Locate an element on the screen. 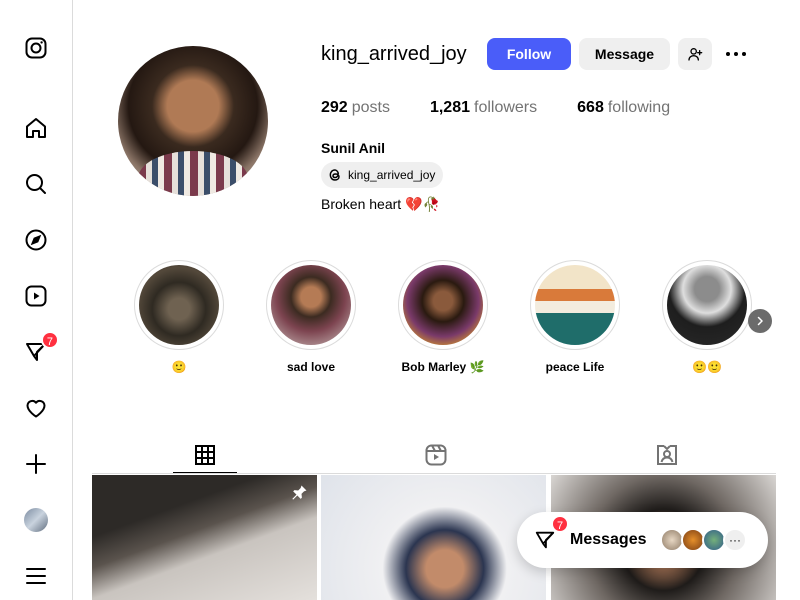  highlight-item: Bob Marley 🌿 is located at coordinates (443, 317).